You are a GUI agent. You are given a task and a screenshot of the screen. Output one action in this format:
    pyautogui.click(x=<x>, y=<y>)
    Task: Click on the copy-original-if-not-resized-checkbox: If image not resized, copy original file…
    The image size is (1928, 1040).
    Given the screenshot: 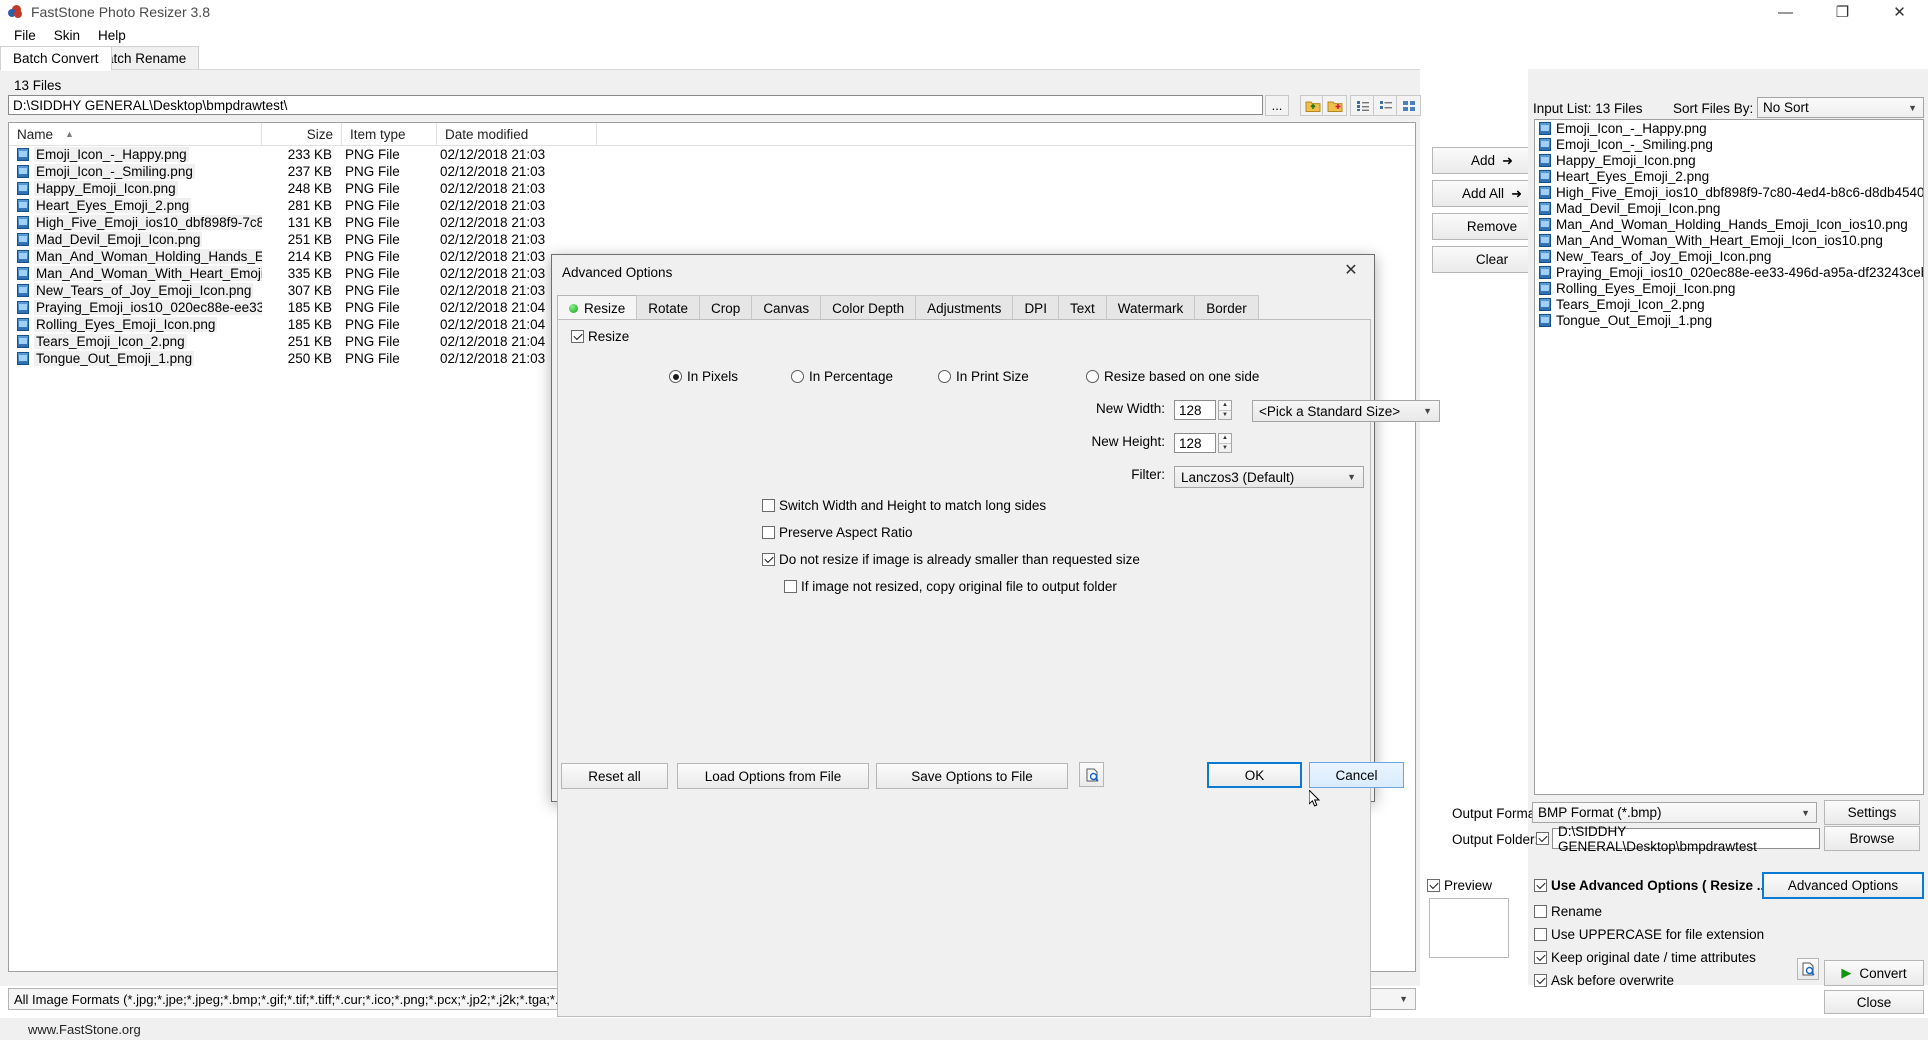 What is the action you would take?
    pyautogui.click(x=950, y=586)
    